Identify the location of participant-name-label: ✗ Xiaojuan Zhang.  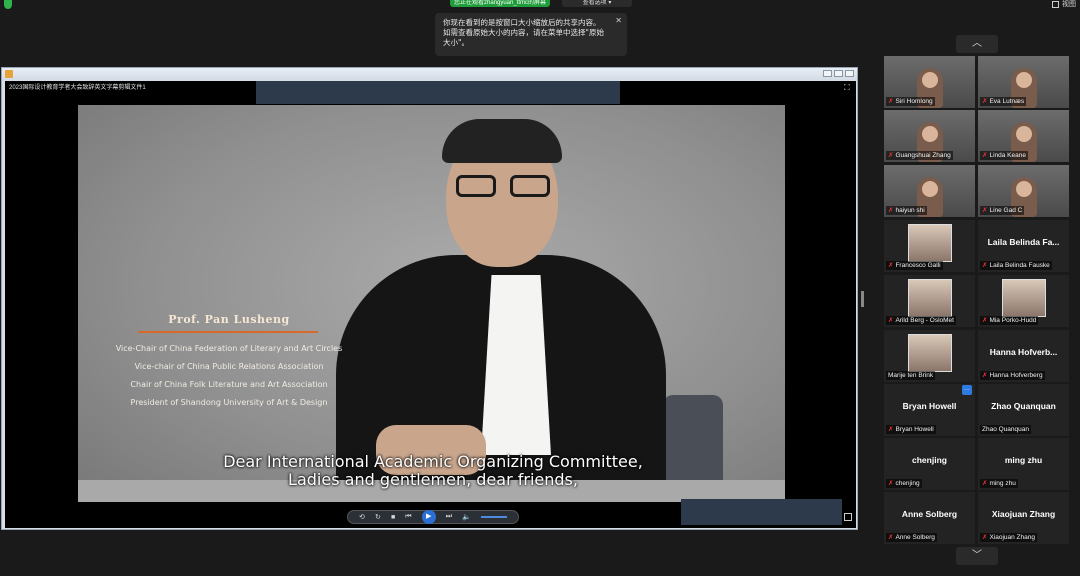
(1008, 537).